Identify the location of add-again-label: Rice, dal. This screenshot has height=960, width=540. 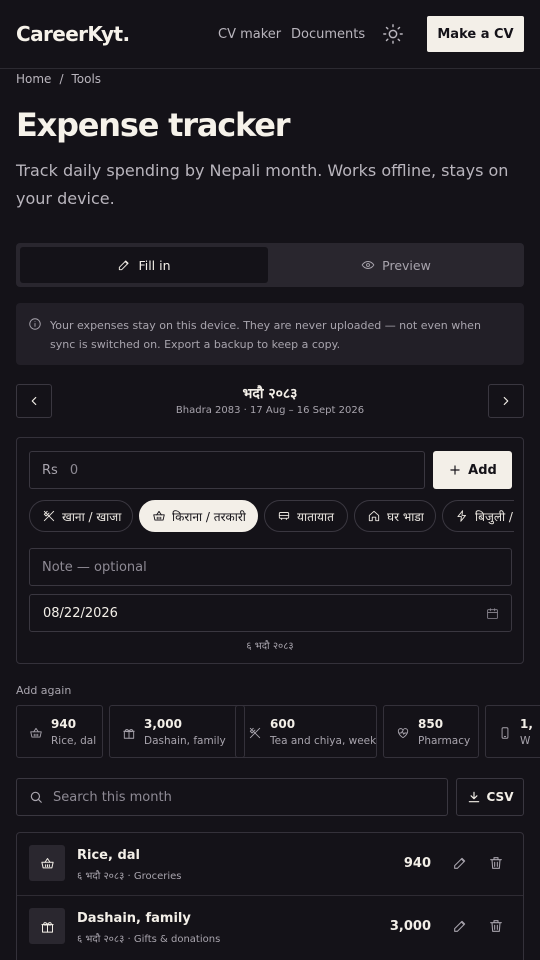
(74, 741).